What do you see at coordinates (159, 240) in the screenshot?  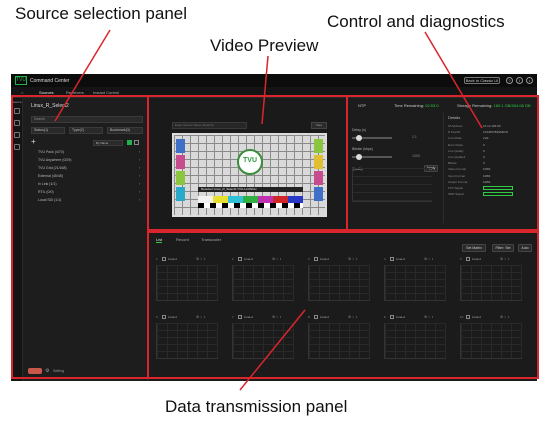 I see `tab-list: List` at bounding box center [159, 240].